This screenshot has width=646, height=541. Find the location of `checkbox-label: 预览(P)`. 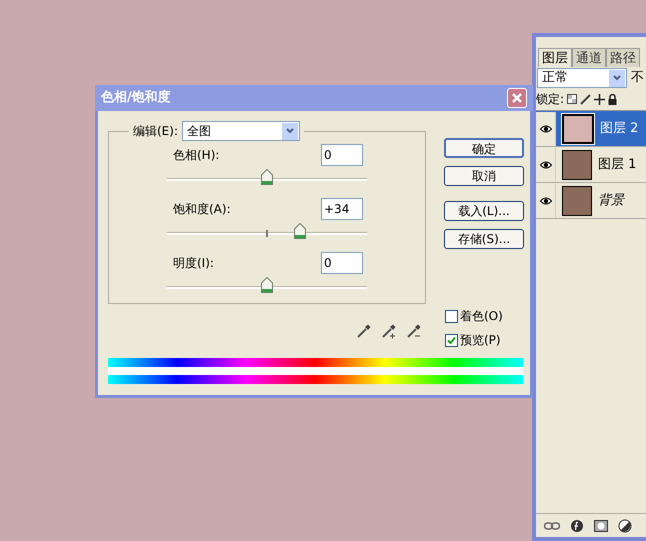

checkbox-label: 预览(P) is located at coordinates (480, 340).